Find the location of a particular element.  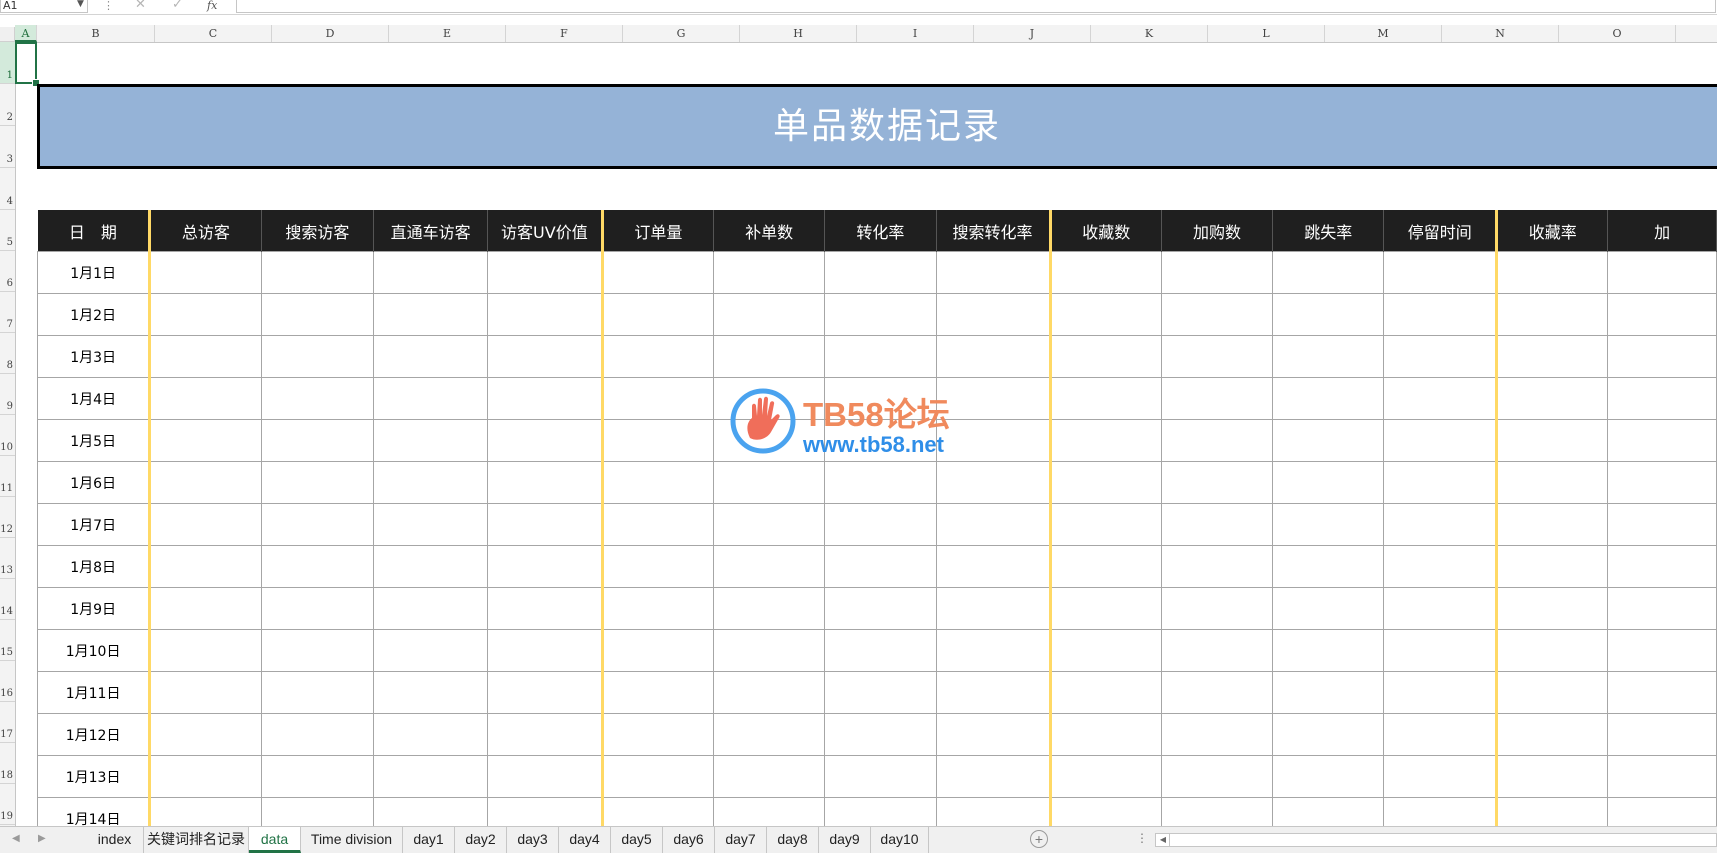

cancel-icon: ✕ is located at coordinates (140, 6).